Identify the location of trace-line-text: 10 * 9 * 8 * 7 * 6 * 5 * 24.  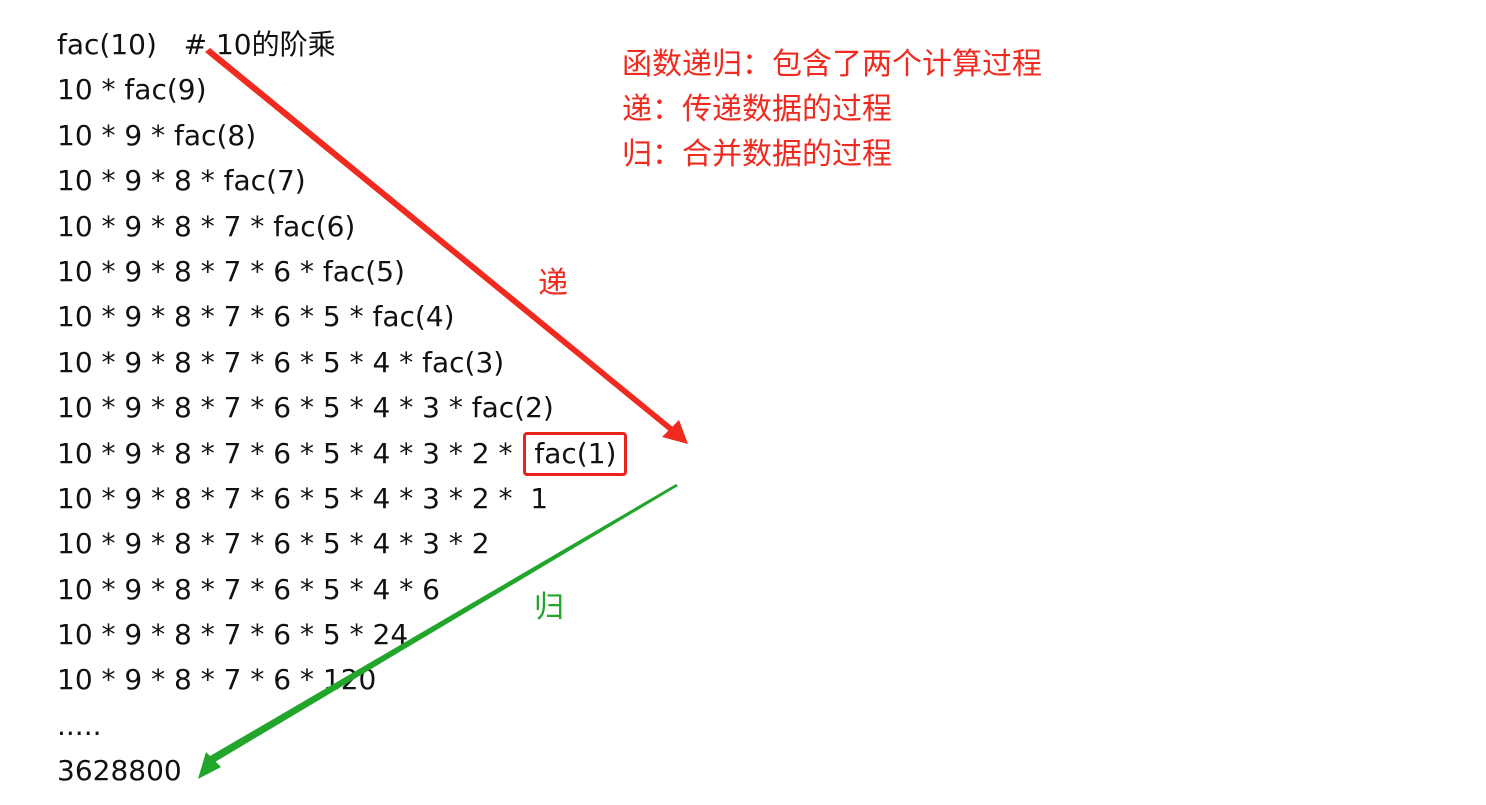
(233, 635).